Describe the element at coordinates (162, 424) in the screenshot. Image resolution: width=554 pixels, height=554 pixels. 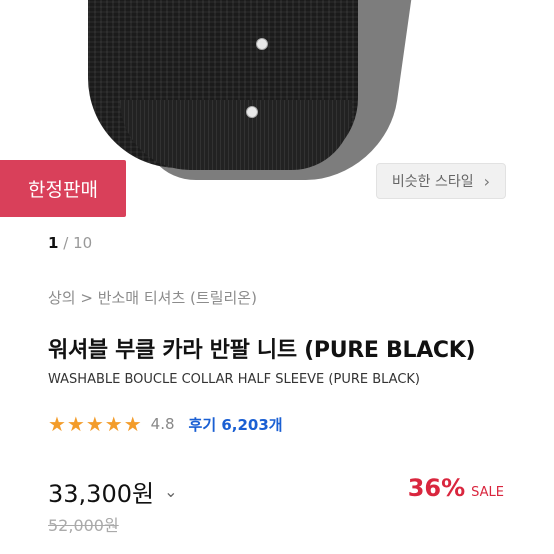
I see `rating-score: 4.8` at that location.